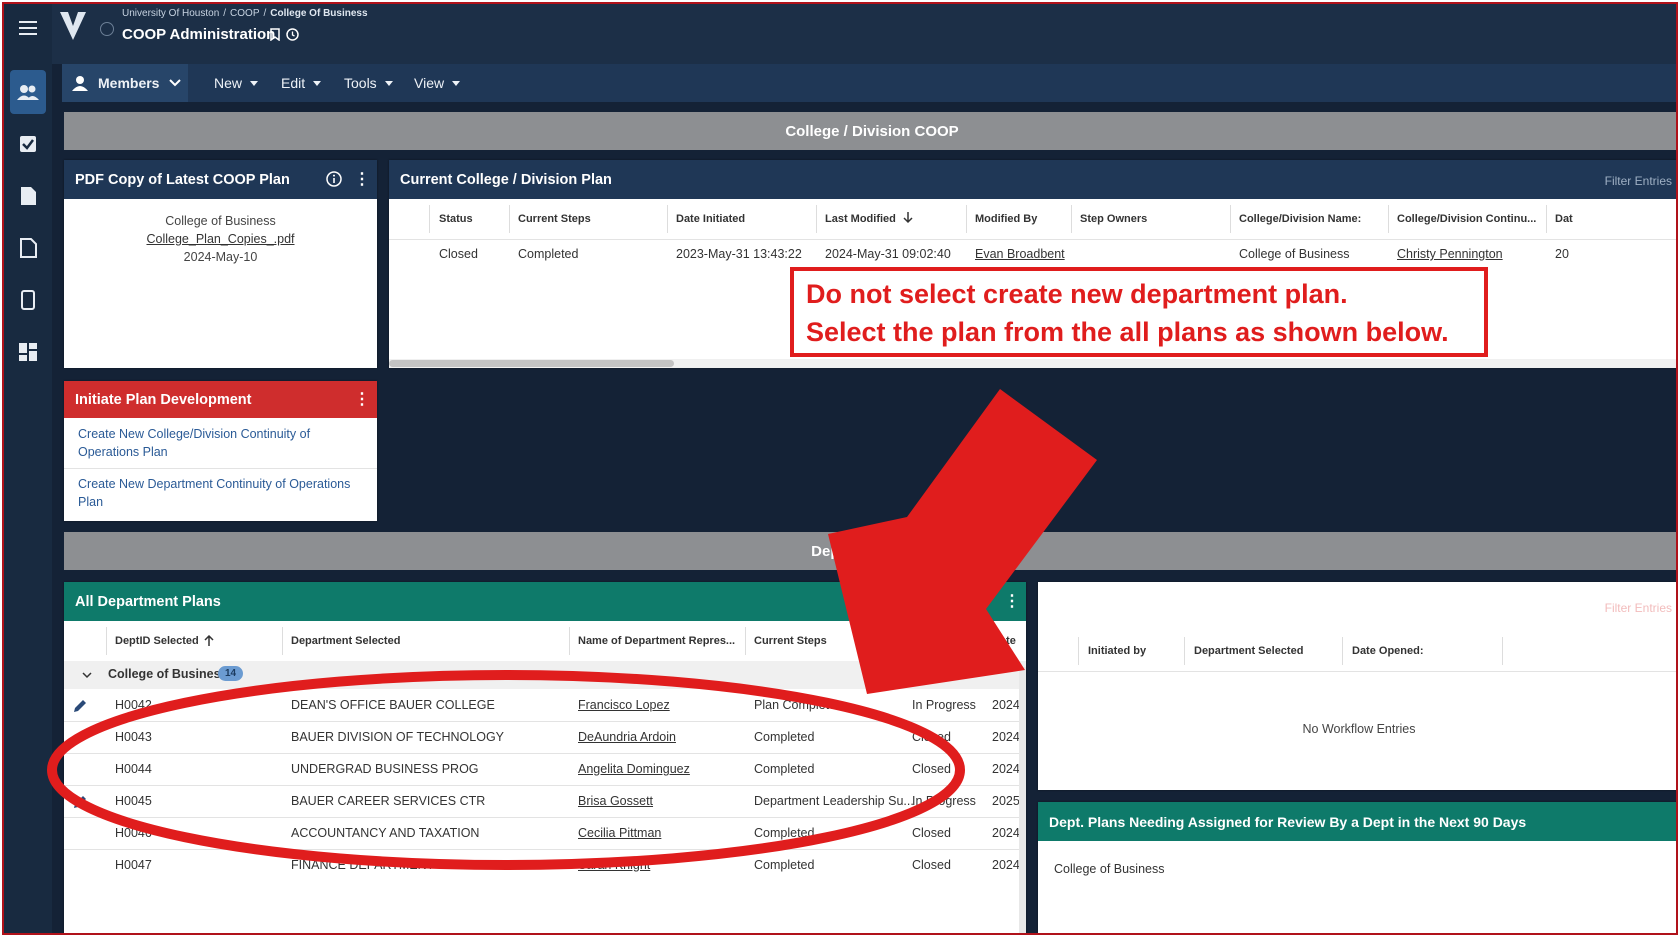 The image size is (1680, 937). Describe the element at coordinates (1022, 800) in the screenshot. I see `vertical-scrollbar` at that location.